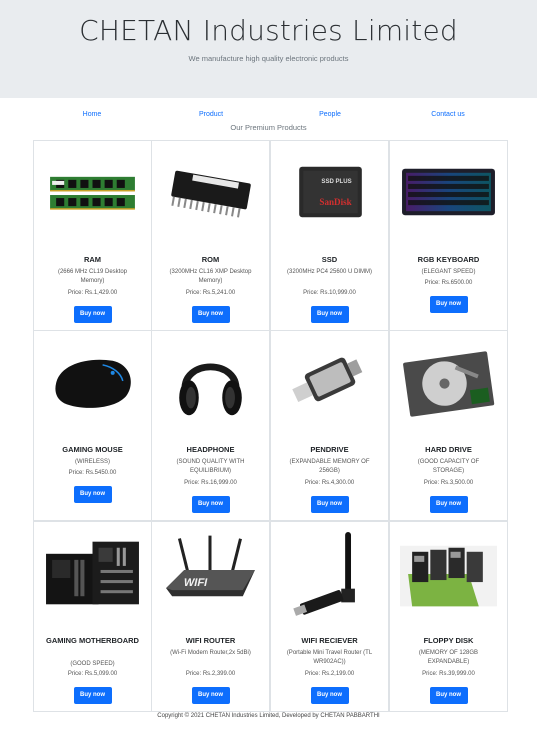 This screenshot has height=731, width=537. What do you see at coordinates (268, 127) in the screenshot?
I see `section-title: Our Premium Products` at bounding box center [268, 127].